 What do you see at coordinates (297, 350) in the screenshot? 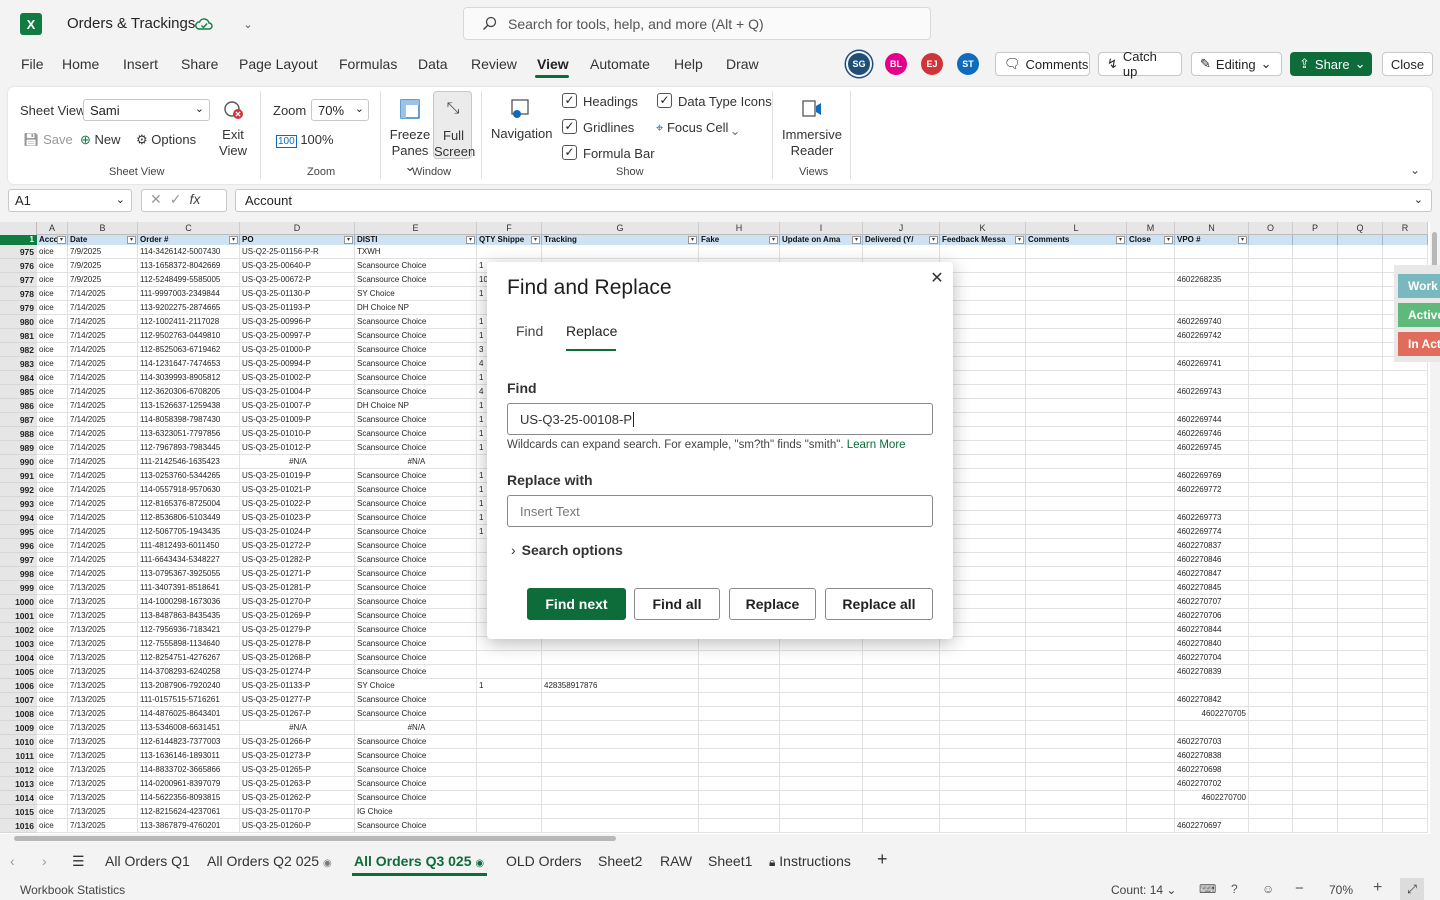
I see `cell: US-Q3-25-01000-P` at bounding box center [297, 350].